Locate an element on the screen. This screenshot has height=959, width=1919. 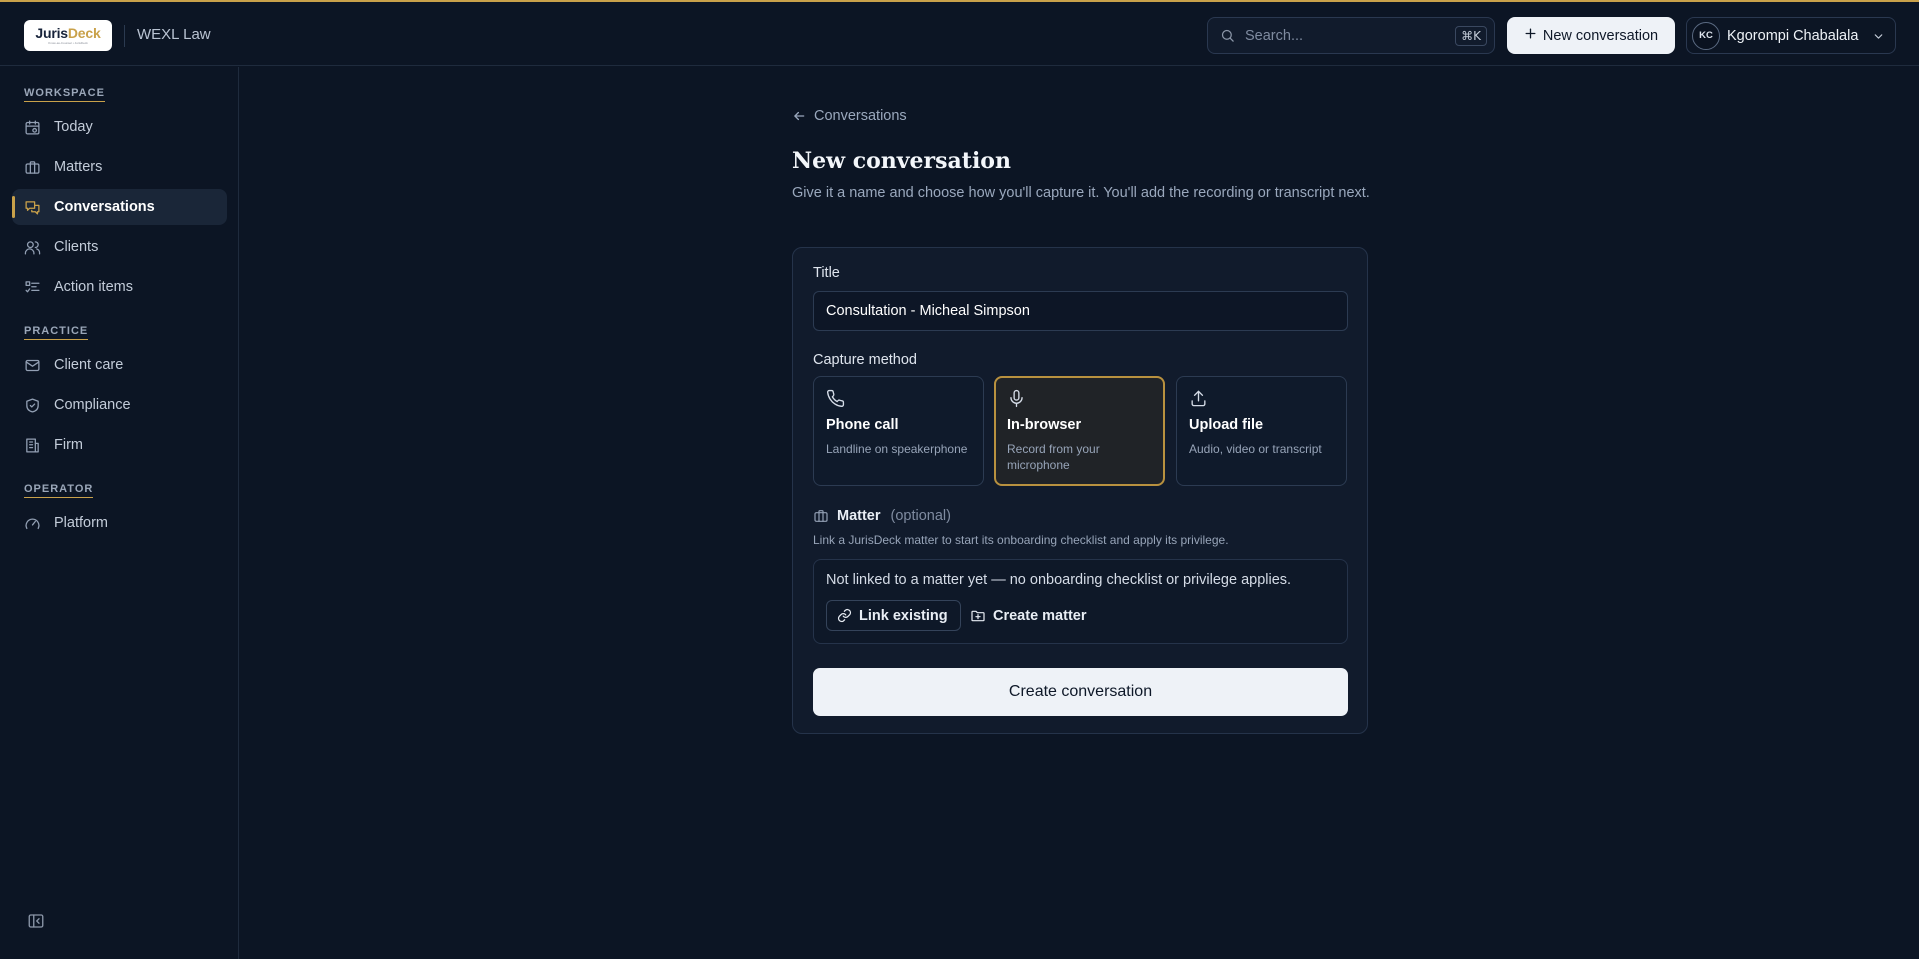
sidebar-item-firm: Firm is located at coordinates (119, 445).